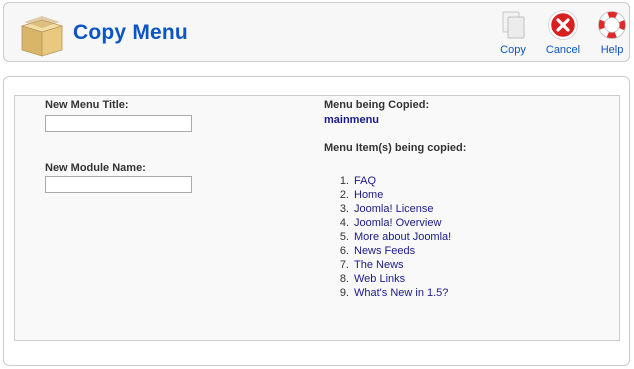  Describe the element at coordinates (612, 25) in the screenshot. I see `lifebuoy-icon` at that location.